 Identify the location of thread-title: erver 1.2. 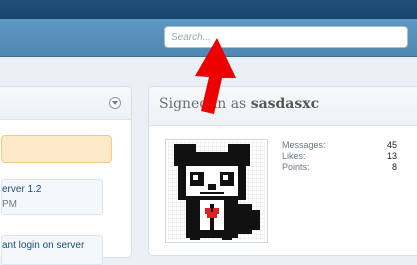
(21, 189).